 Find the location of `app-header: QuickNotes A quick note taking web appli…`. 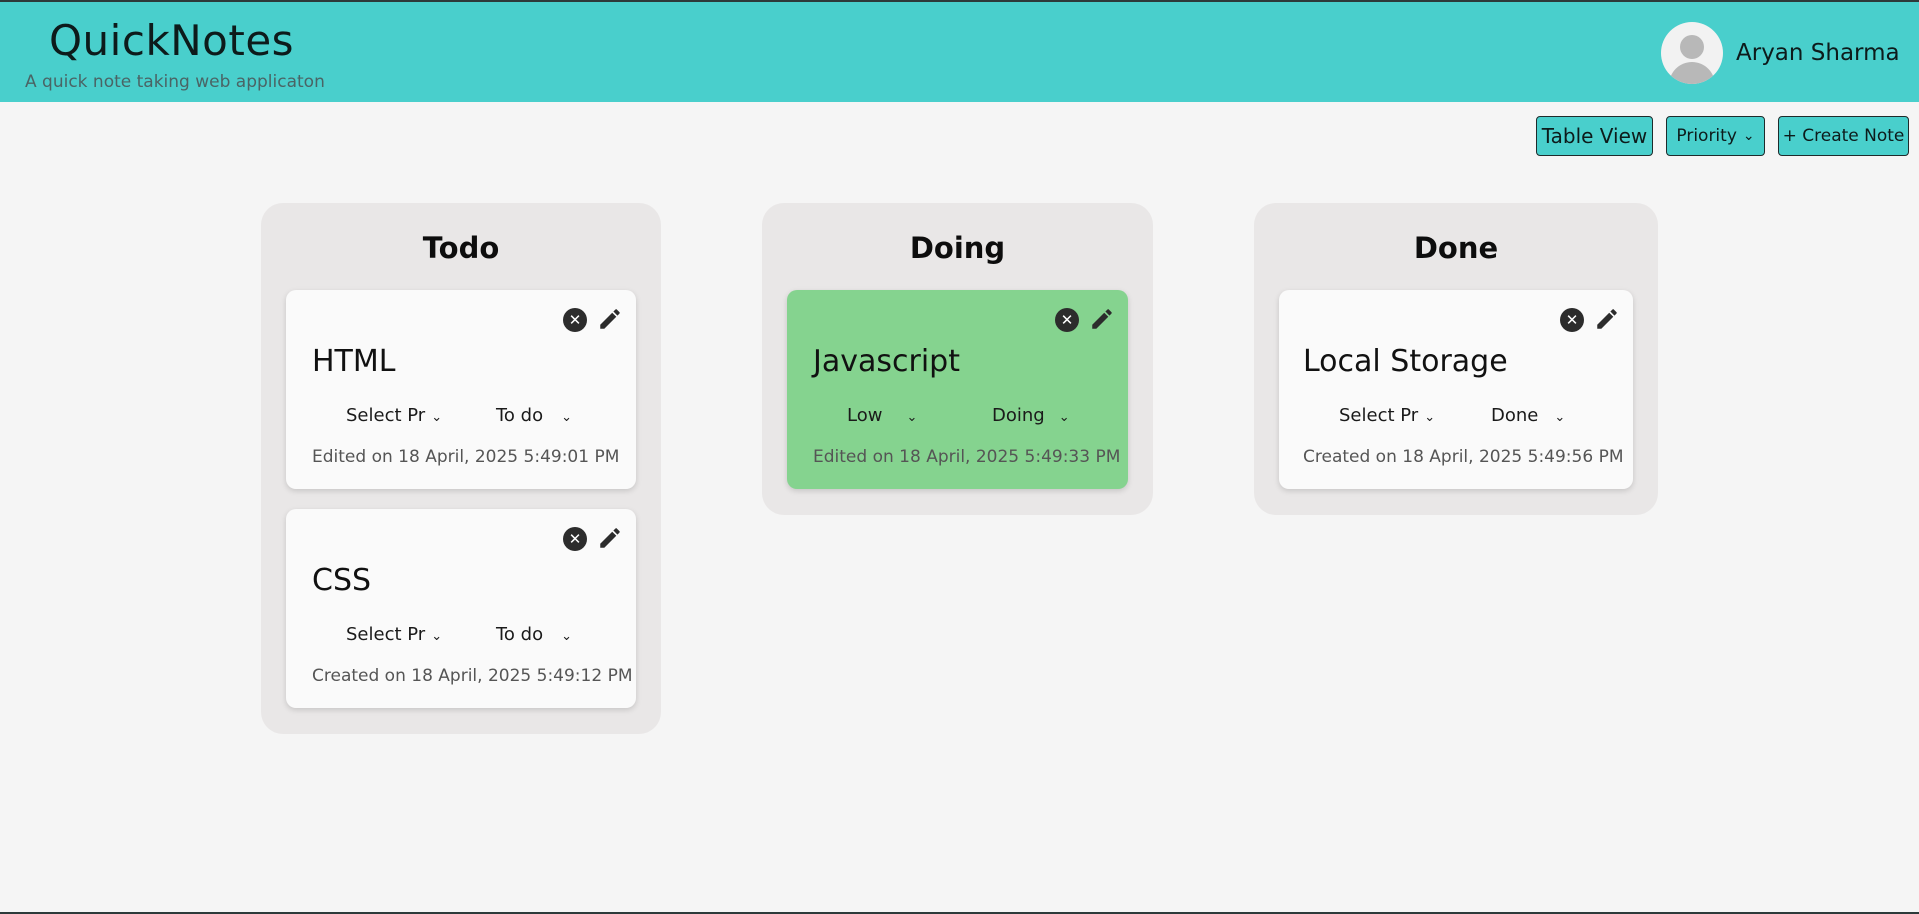

app-header: QuickNotes A quick note taking web appli… is located at coordinates (959, 51).